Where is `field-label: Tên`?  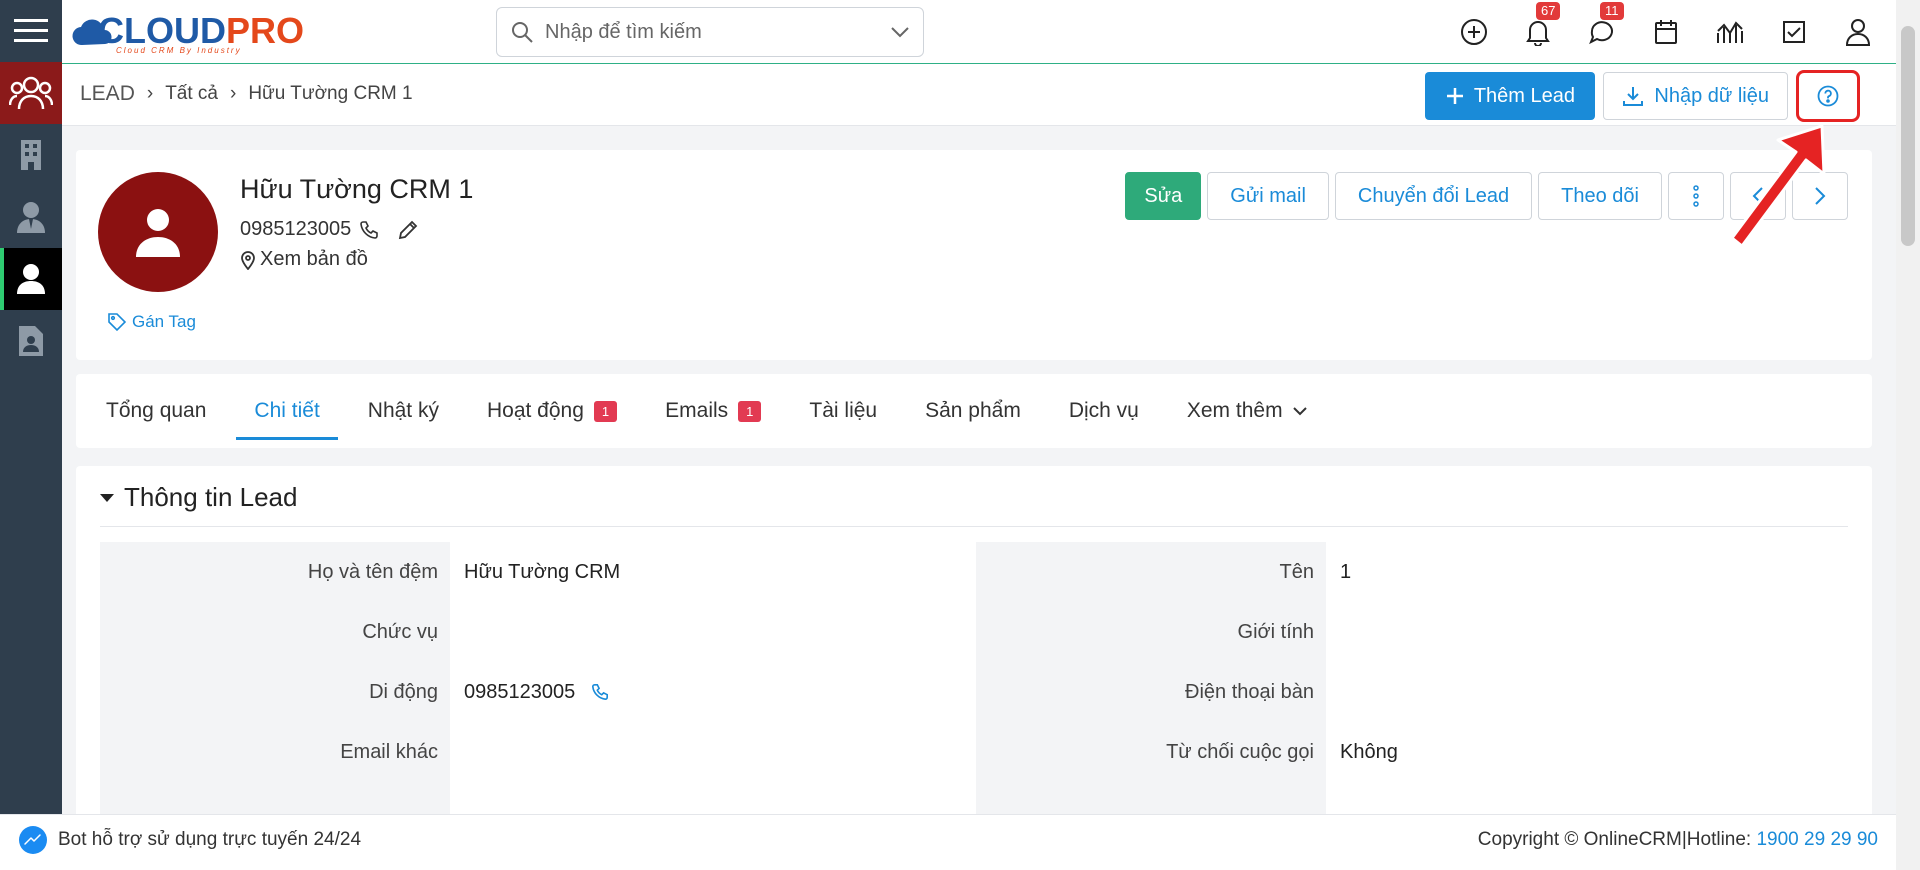 field-label: Tên is located at coordinates (1151, 572).